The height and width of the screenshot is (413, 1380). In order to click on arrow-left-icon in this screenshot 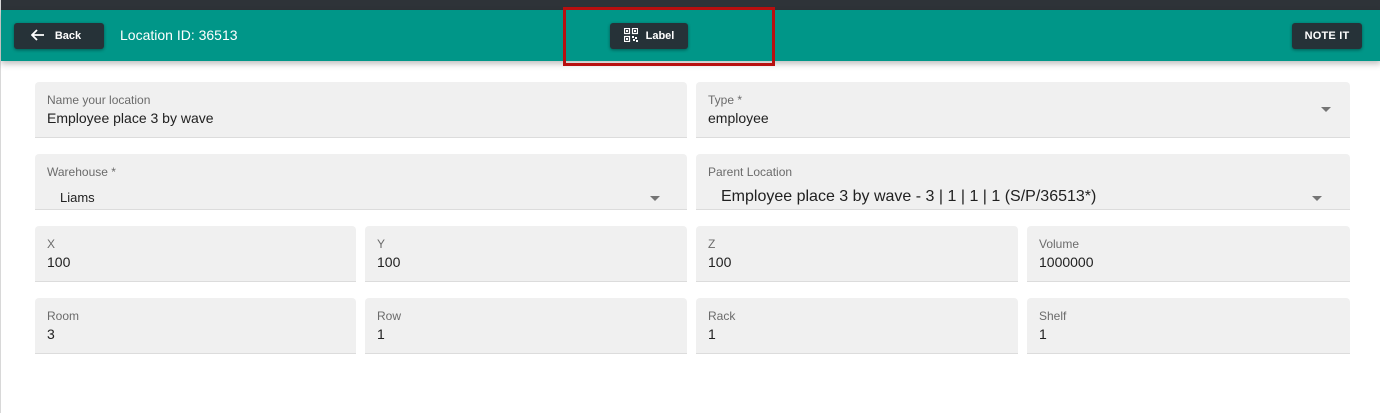, I will do `click(37, 36)`.